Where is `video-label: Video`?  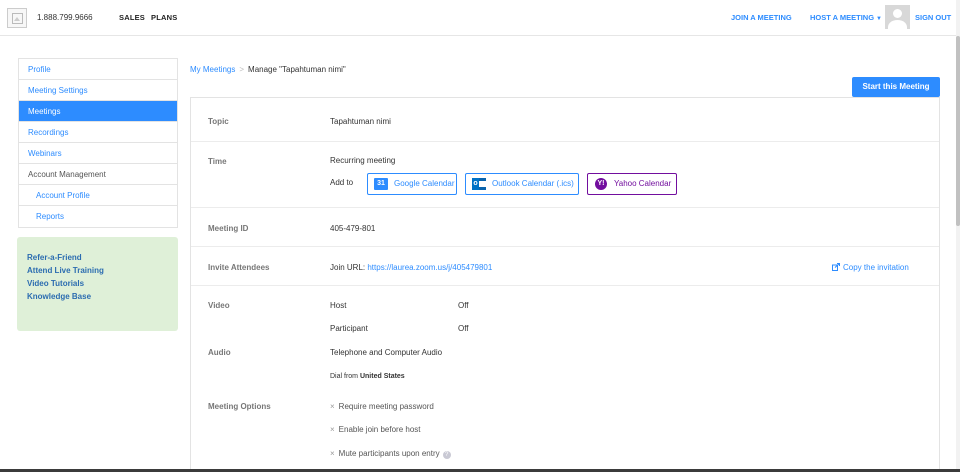 video-label: Video is located at coordinates (219, 305).